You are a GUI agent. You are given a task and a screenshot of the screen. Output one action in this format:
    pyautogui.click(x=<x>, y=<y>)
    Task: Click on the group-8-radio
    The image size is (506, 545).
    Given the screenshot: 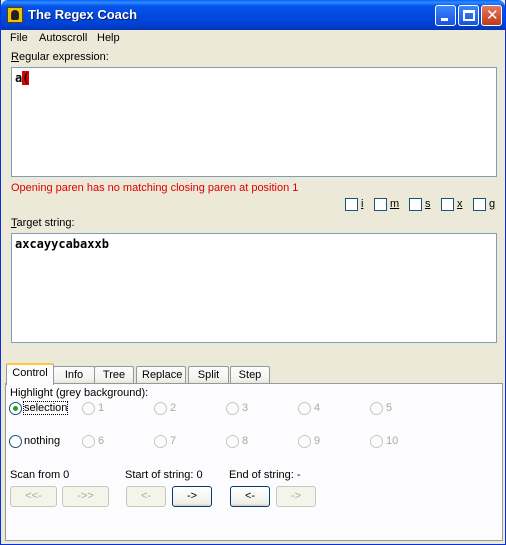 What is the action you would take?
    pyautogui.click(x=232, y=441)
    